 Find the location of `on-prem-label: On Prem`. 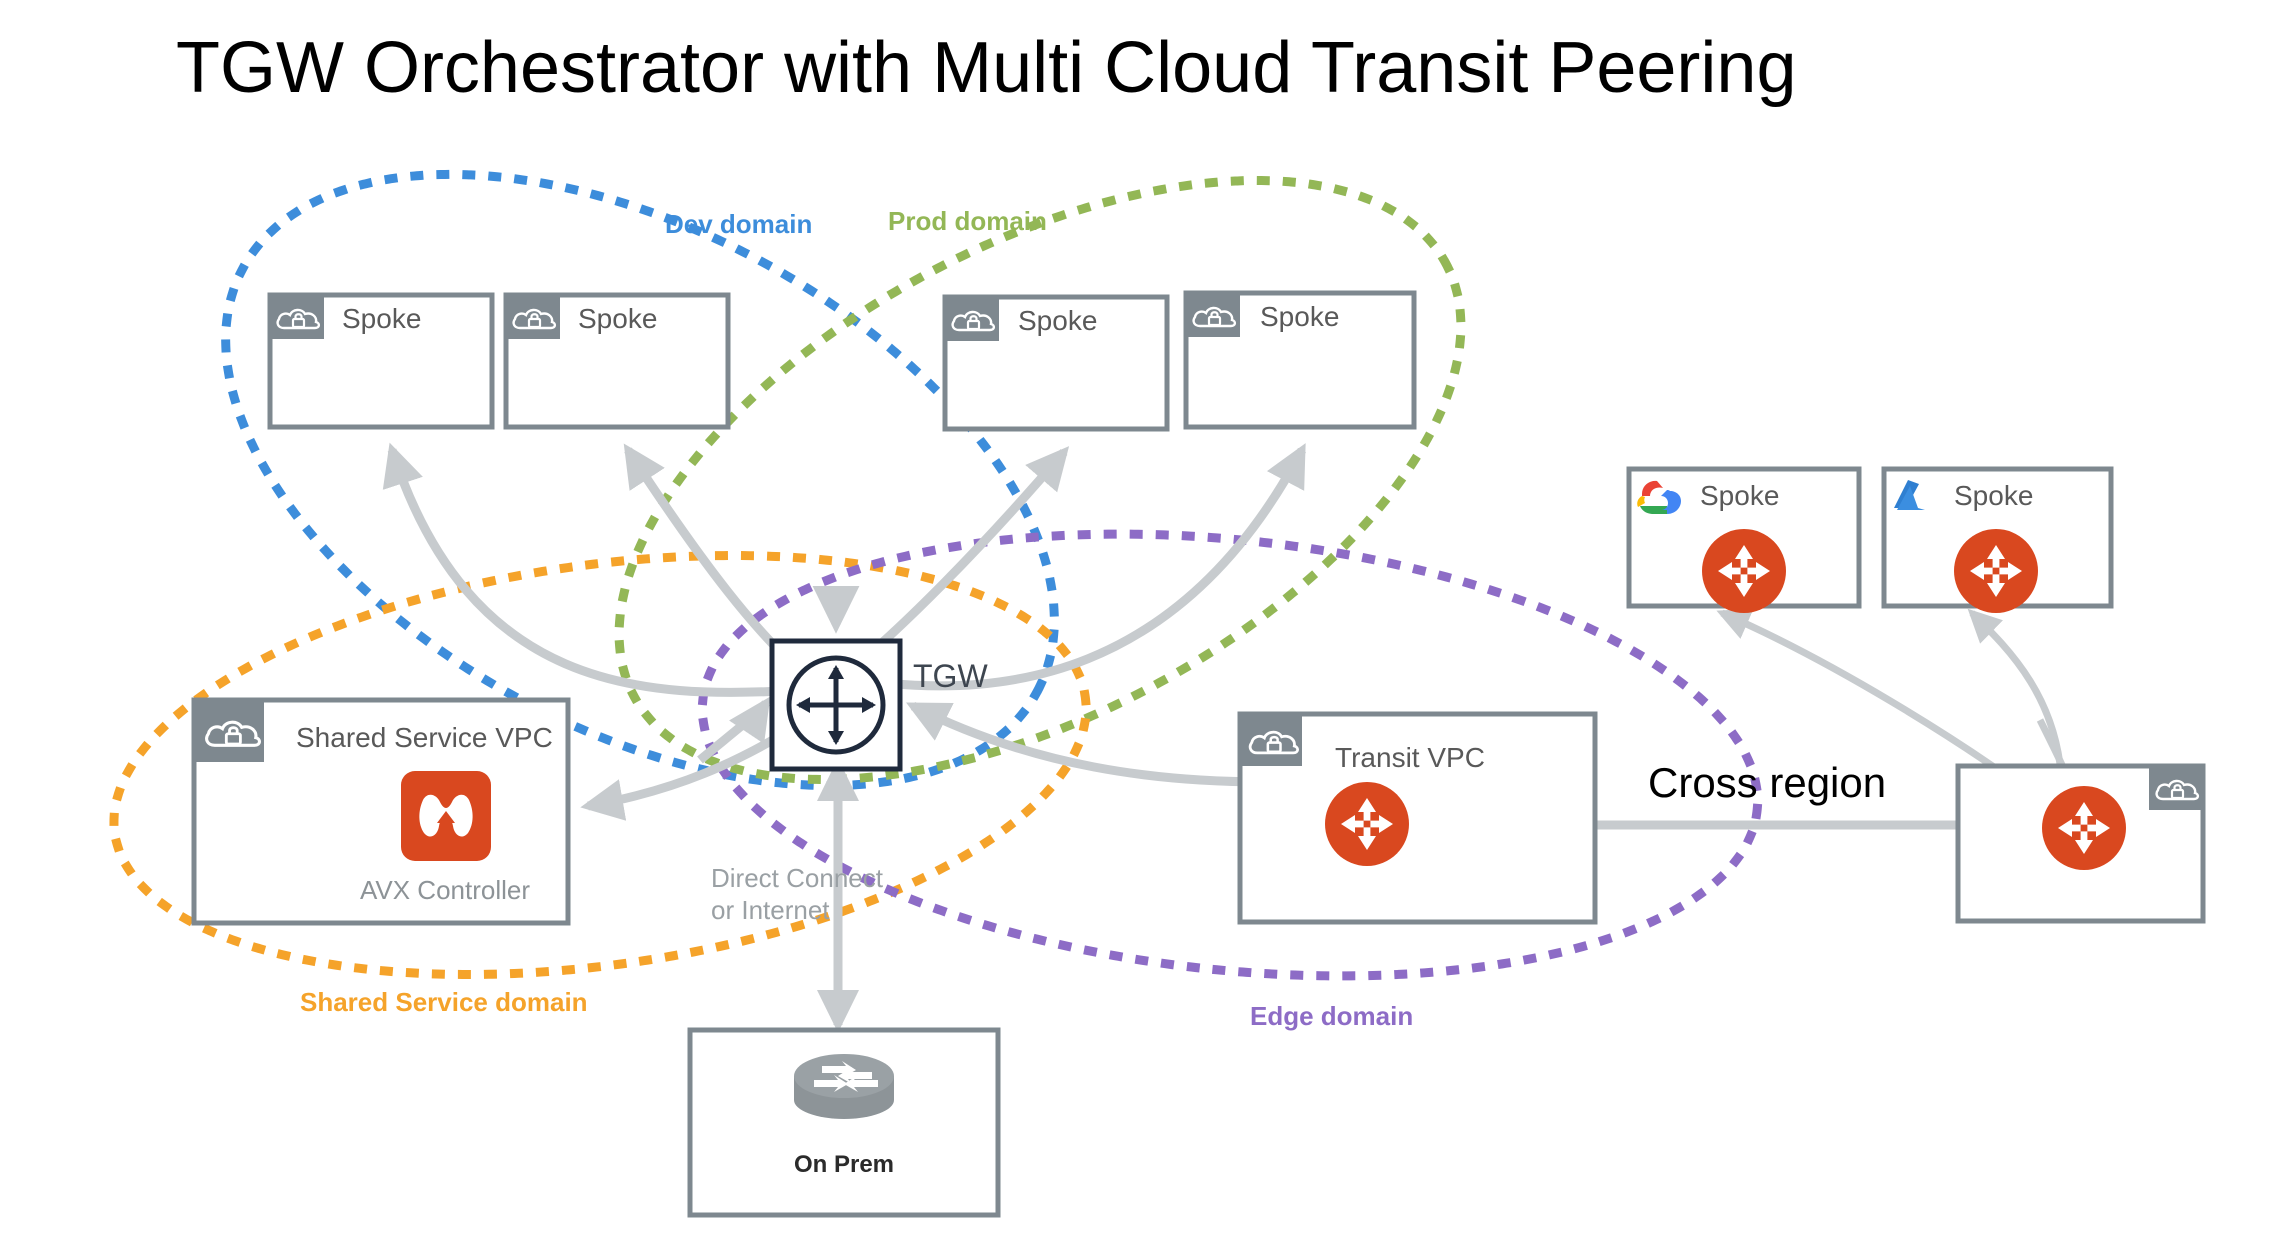

on-prem-label: On Prem is located at coordinates (844, 1164).